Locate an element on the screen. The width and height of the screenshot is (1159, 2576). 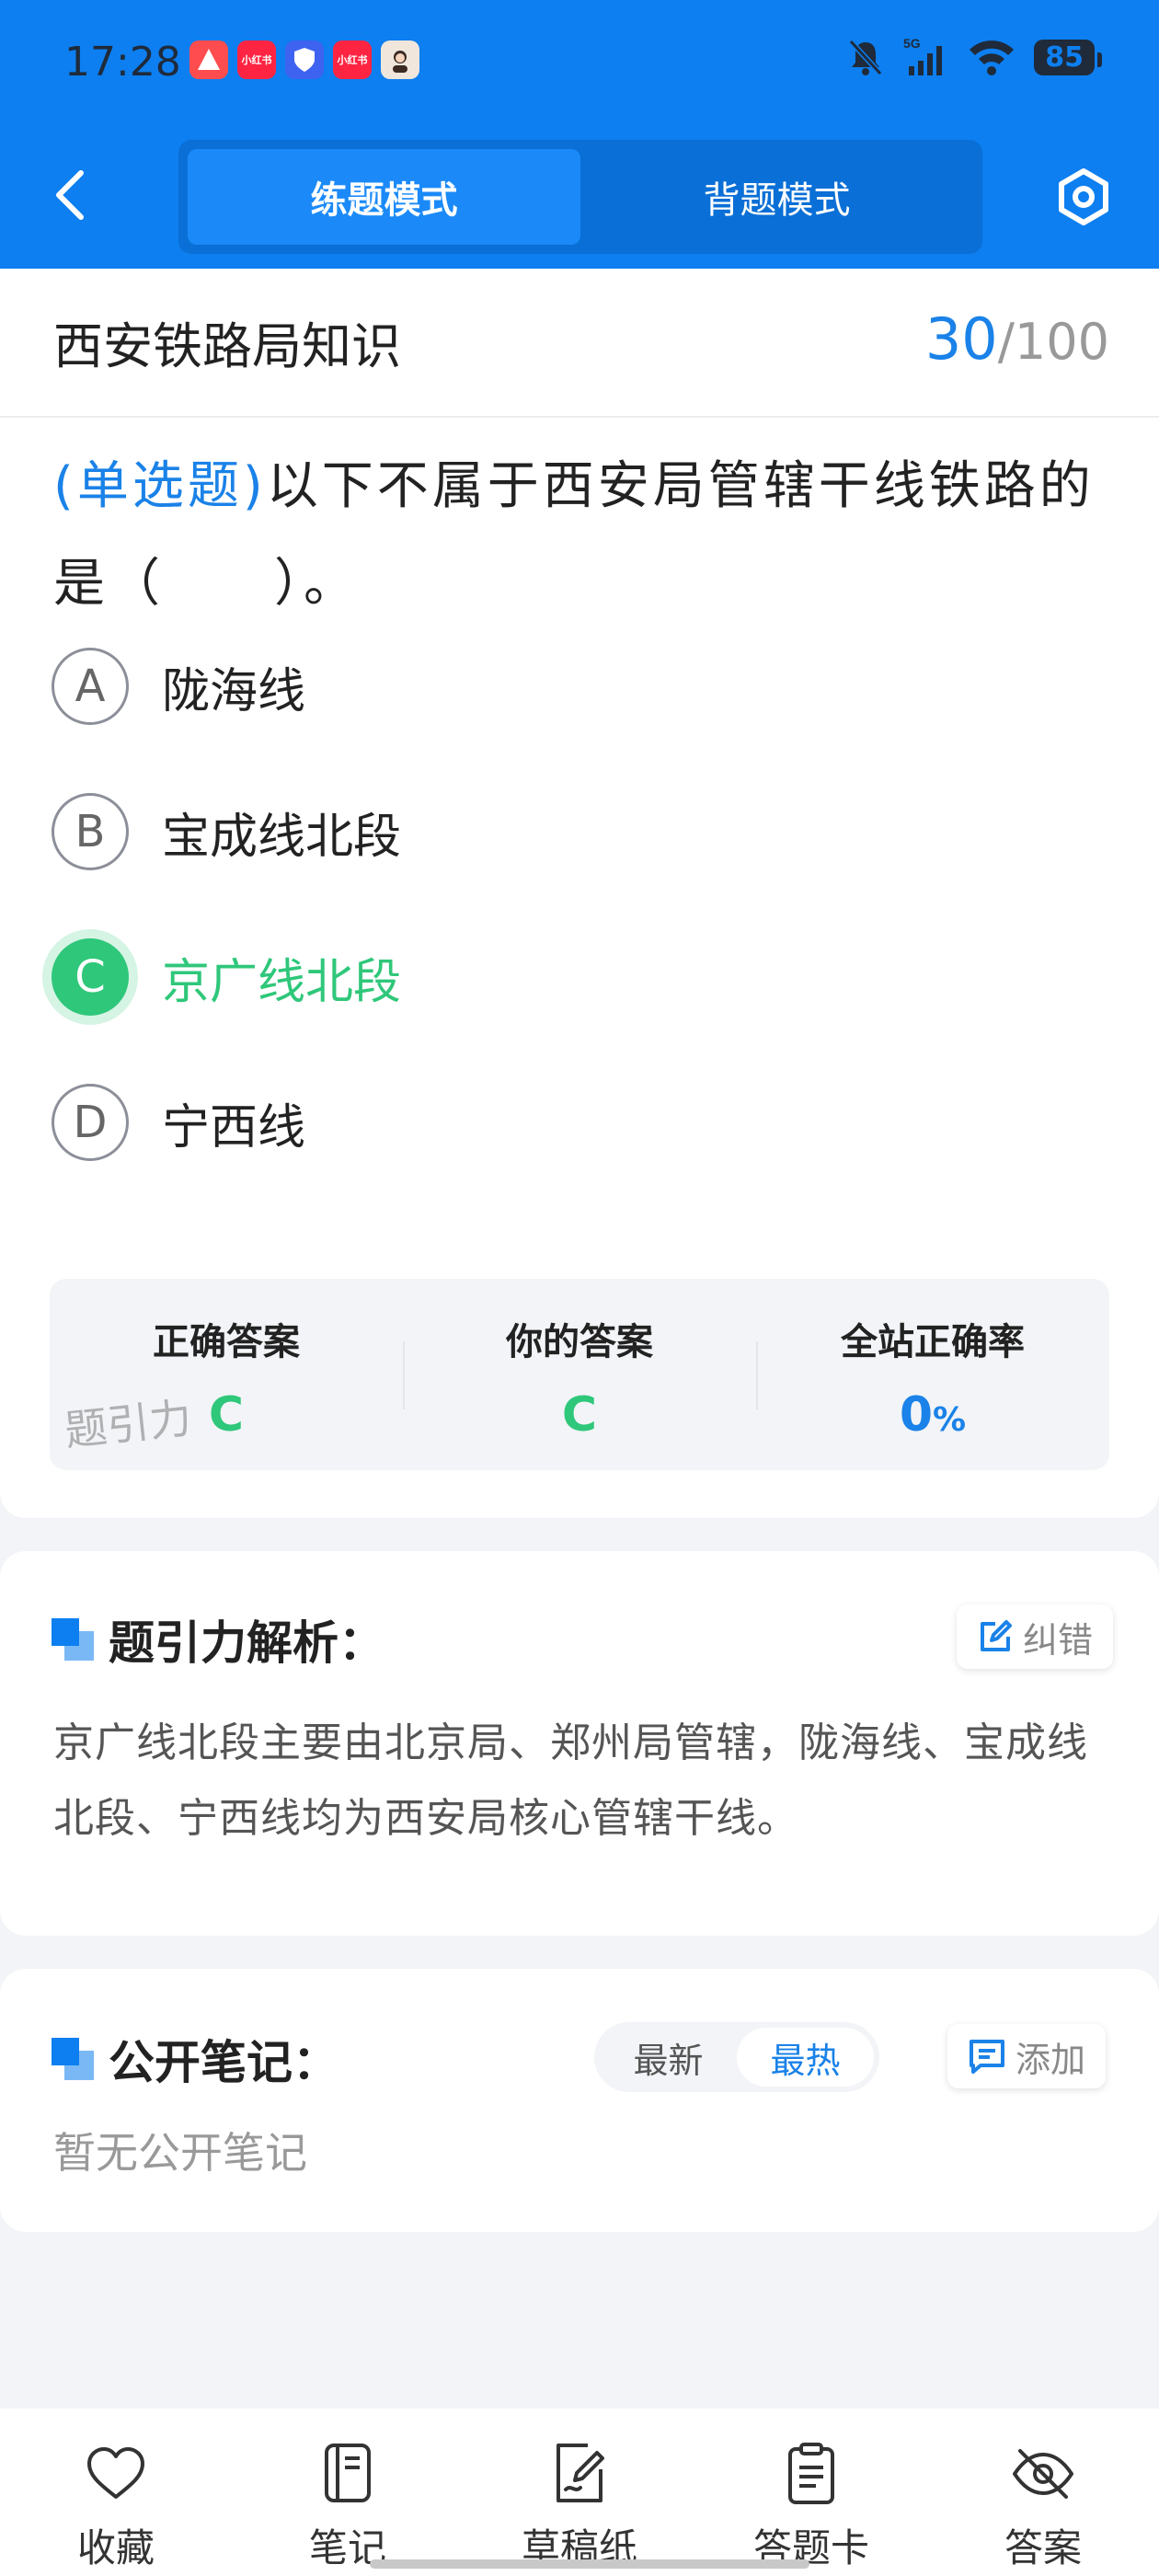
correct-answer-column: 正确答案 C 题引力 is located at coordinates (226, 1374).